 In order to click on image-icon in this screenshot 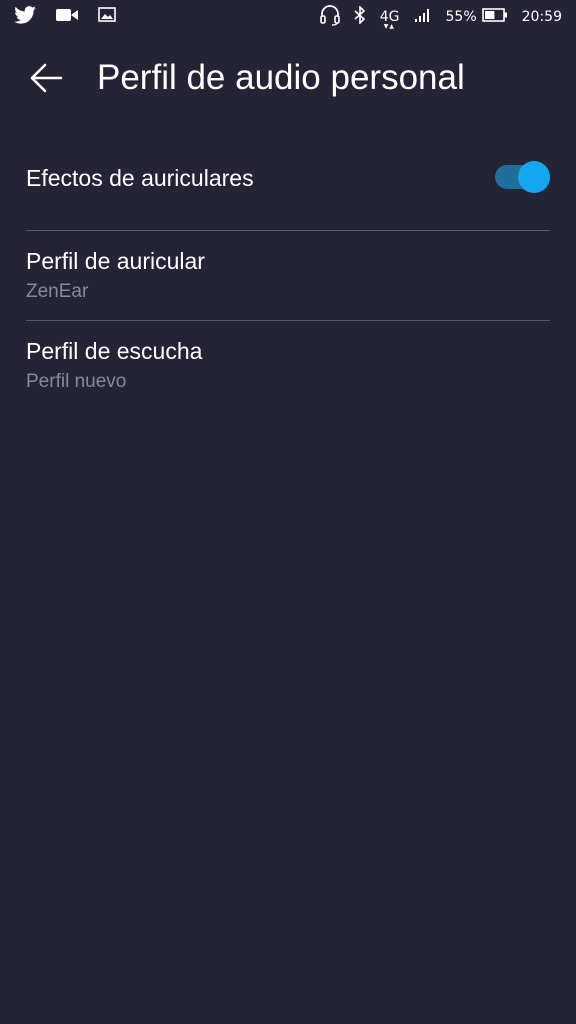, I will do `click(107, 17)`.